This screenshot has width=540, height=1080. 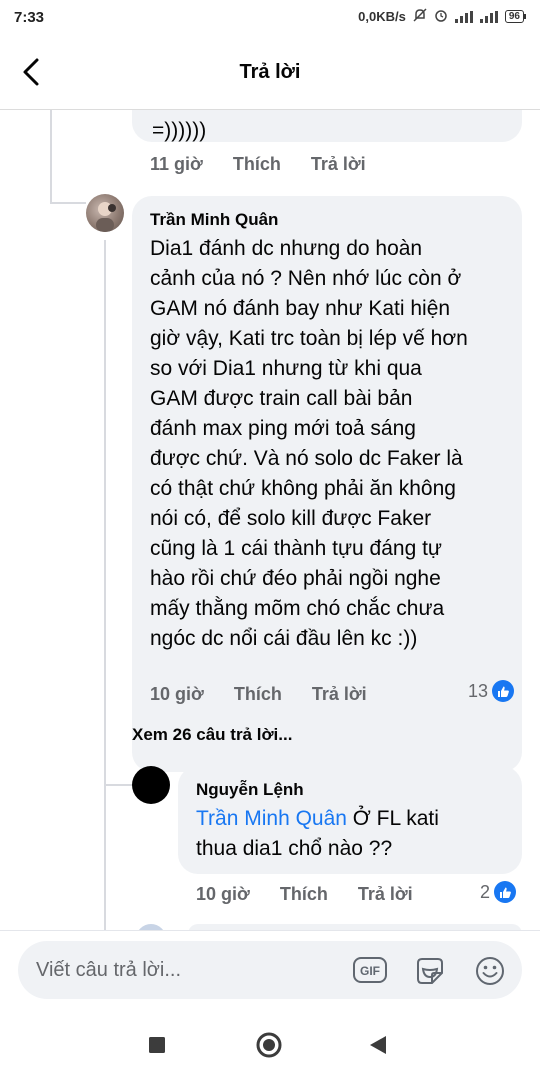 What do you see at coordinates (68, 203) in the screenshot?
I see `thread-connector` at bounding box center [68, 203].